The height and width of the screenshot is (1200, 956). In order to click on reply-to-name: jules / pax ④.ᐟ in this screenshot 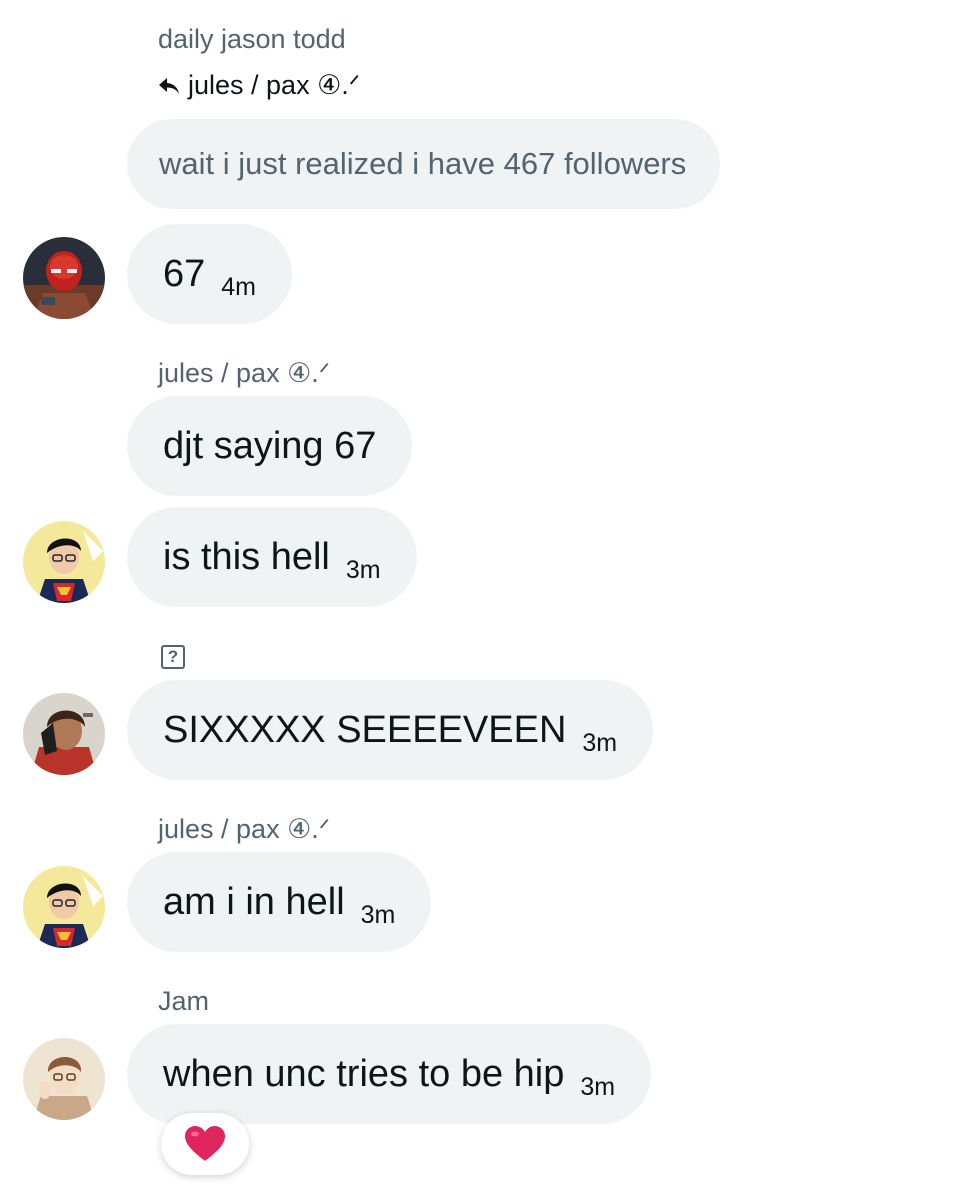, I will do `click(274, 85)`.